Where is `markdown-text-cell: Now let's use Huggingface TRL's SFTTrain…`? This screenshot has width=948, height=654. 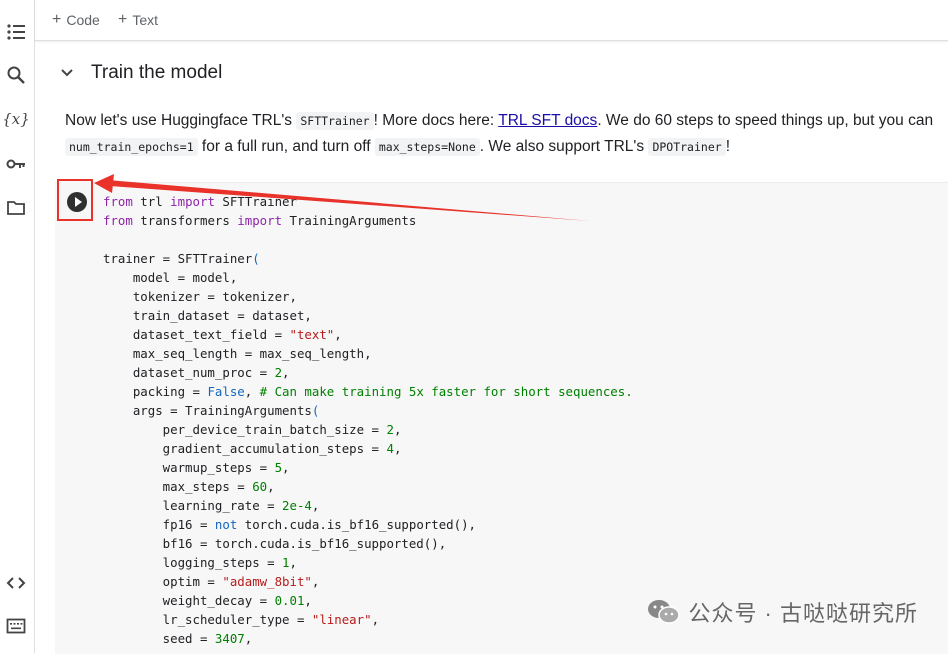
markdown-text-cell: Now let's use Huggingface TRL's SFTTrain… is located at coordinates (506, 134).